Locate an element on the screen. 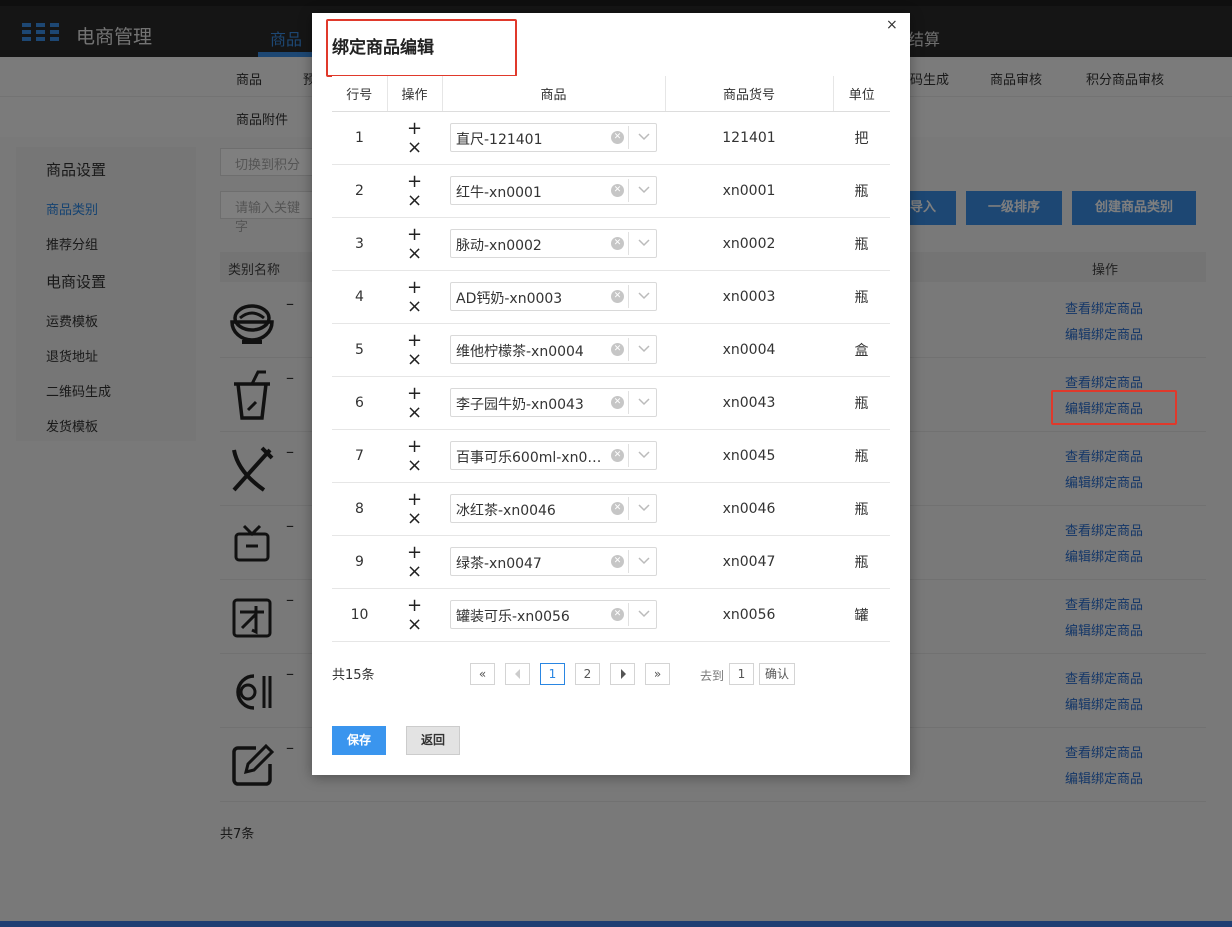 The image size is (1232, 927). product-select: 维他柠檬茶-xn0004 ✕ is located at coordinates (553, 349).